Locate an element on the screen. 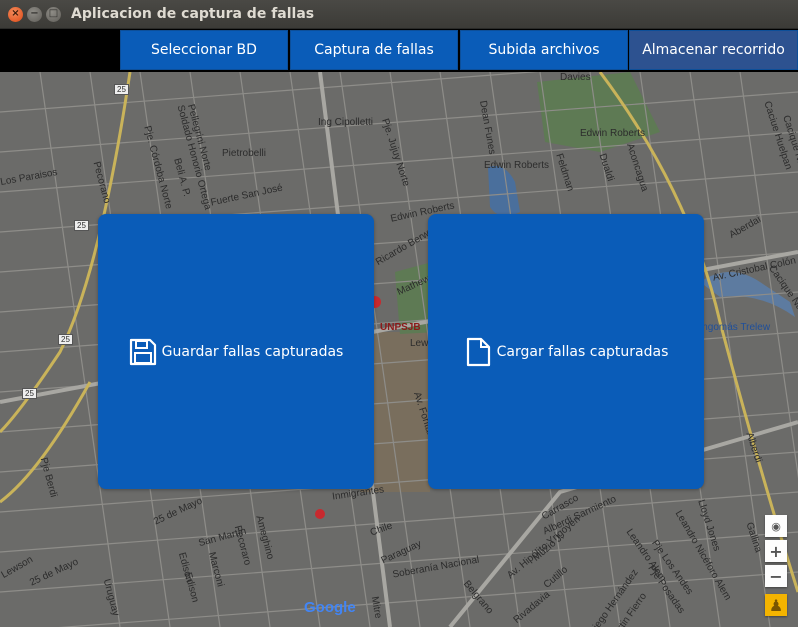 Image resolution: width=798 pixels, height=627 pixels. map-label-poi: UNPSJB is located at coordinates (400, 327).